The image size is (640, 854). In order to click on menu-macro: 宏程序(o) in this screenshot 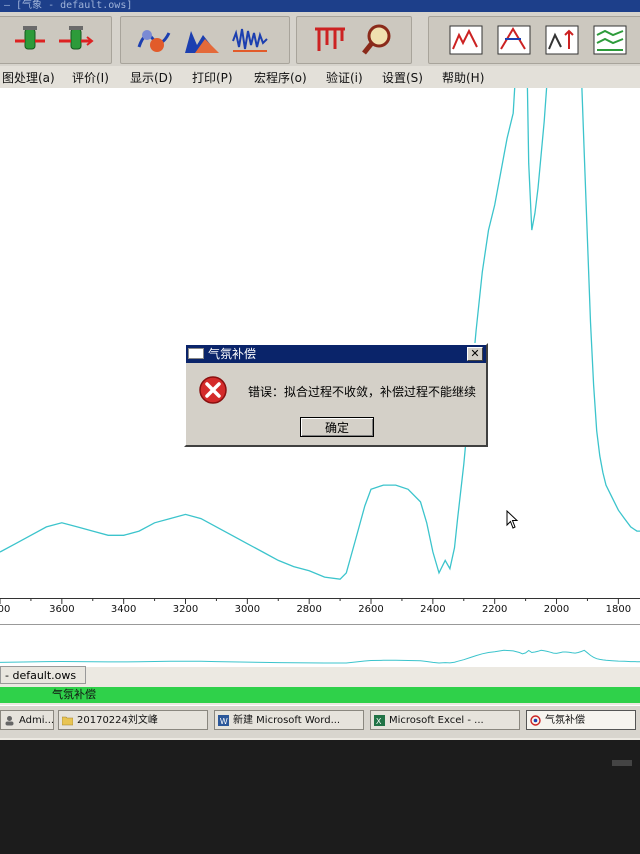, I will do `click(280, 77)`.